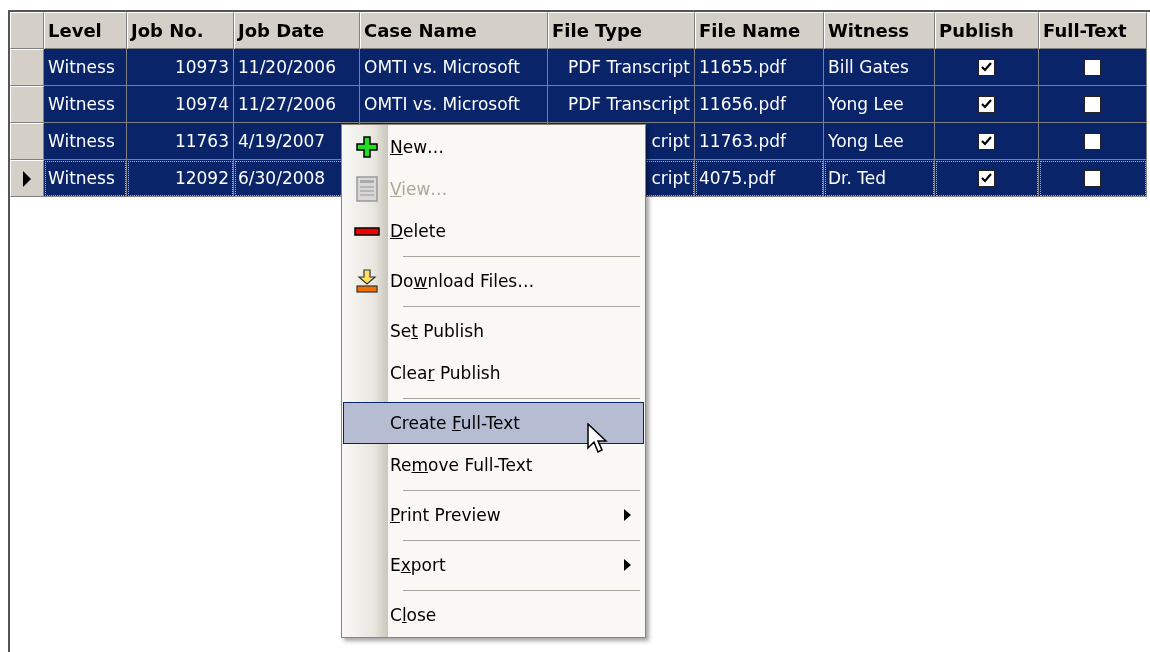 The image size is (1150, 652). I want to click on column-header: Job Date, so click(297, 30).